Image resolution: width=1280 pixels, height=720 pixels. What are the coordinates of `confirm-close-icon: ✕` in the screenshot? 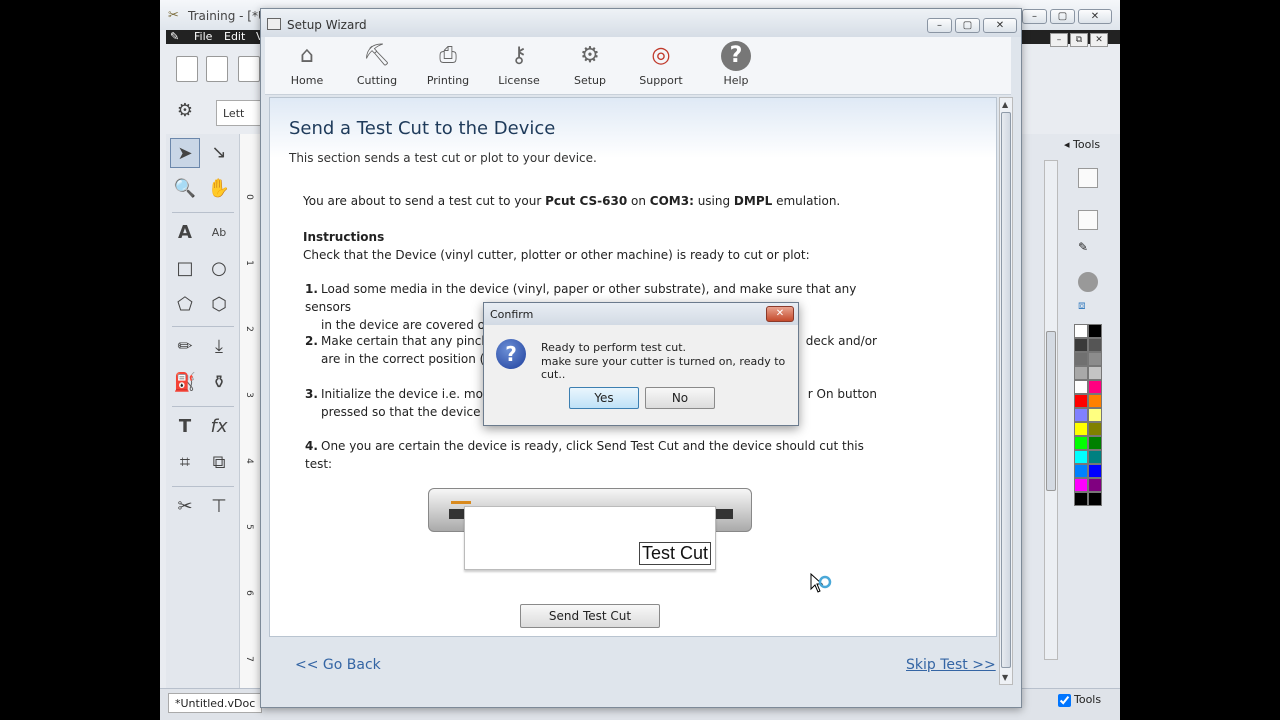 It's located at (780, 314).